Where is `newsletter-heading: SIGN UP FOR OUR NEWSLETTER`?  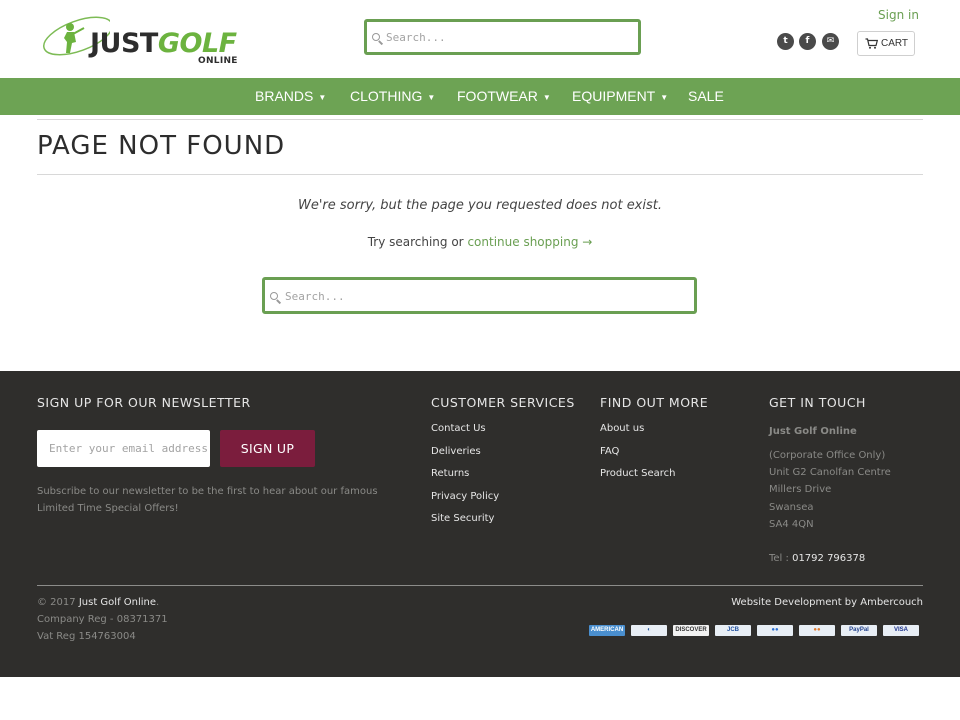 newsletter-heading: SIGN UP FOR OUR NEWSLETTER is located at coordinates (144, 402).